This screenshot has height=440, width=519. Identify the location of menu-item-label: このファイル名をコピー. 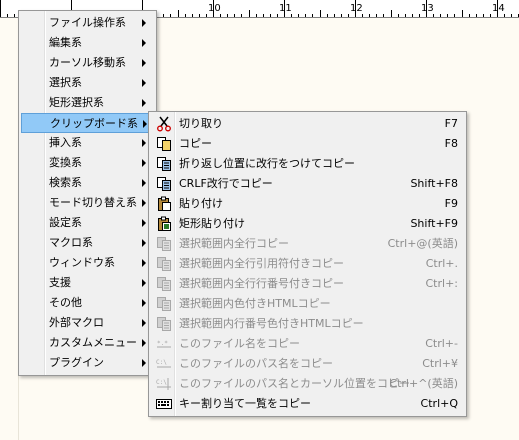
(239, 343).